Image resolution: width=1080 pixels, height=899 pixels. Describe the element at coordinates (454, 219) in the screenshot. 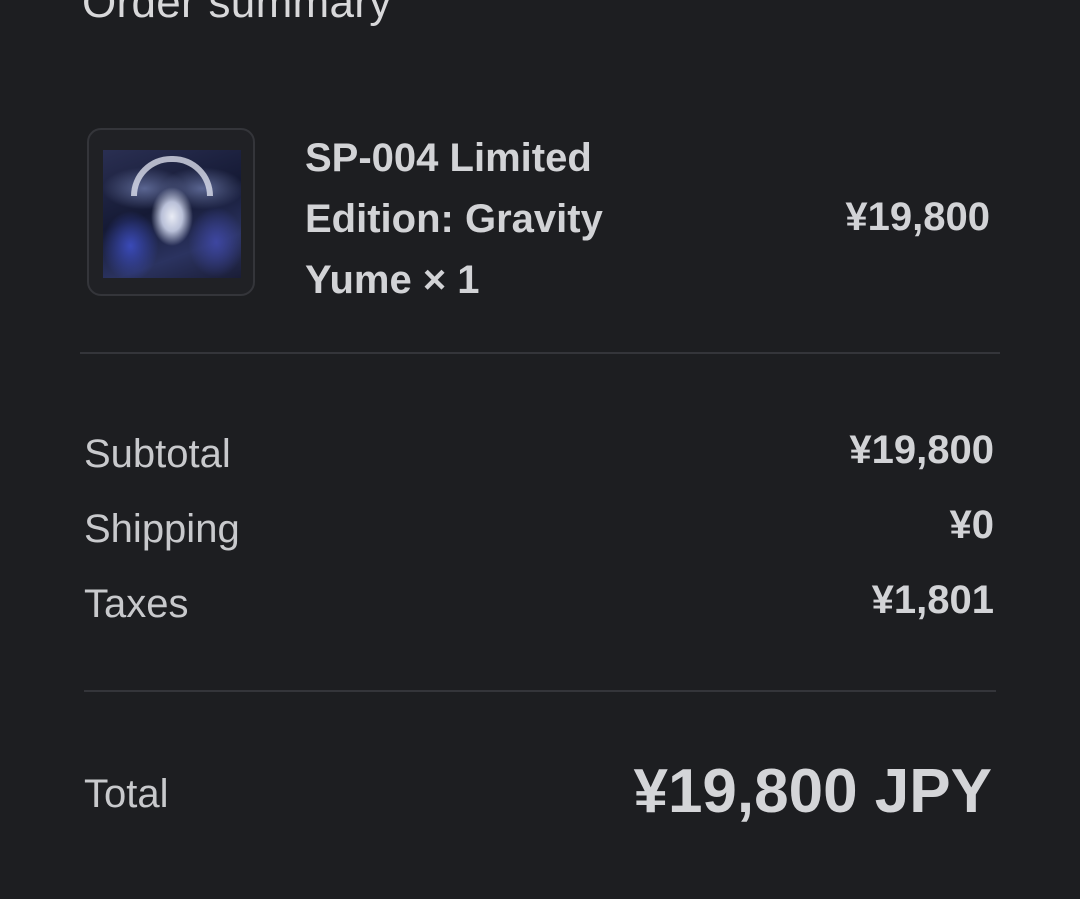

I see `product-name: SP-004 Limited Edition: Gravity Yume × 1` at that location.